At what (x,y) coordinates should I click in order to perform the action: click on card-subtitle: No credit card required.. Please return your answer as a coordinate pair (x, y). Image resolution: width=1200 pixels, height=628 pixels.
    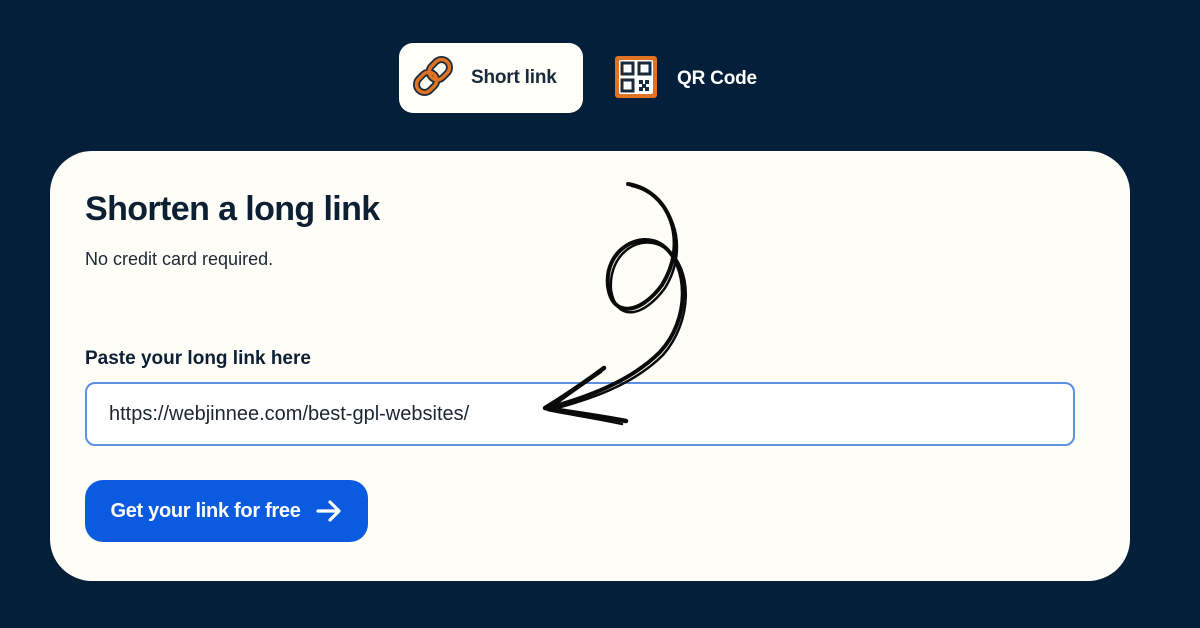
    Looking at the image, I should click on (179, 259).